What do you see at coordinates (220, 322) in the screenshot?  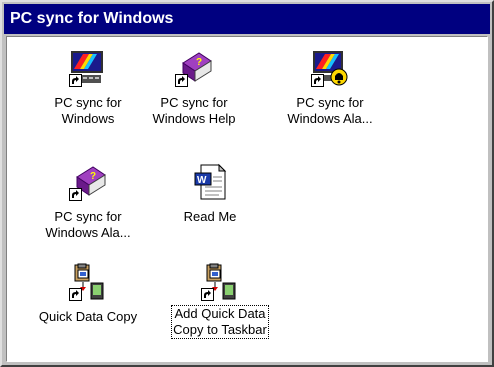 I see `item-label: Add Quick Data Copy to Taskbar` at bounding box center [220, 322].